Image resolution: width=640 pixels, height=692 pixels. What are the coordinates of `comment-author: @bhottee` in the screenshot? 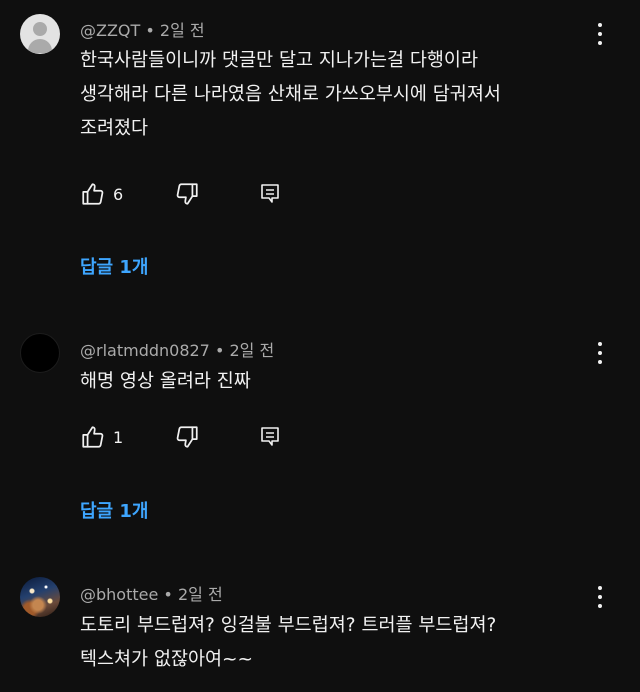 It's located at (119, 594).